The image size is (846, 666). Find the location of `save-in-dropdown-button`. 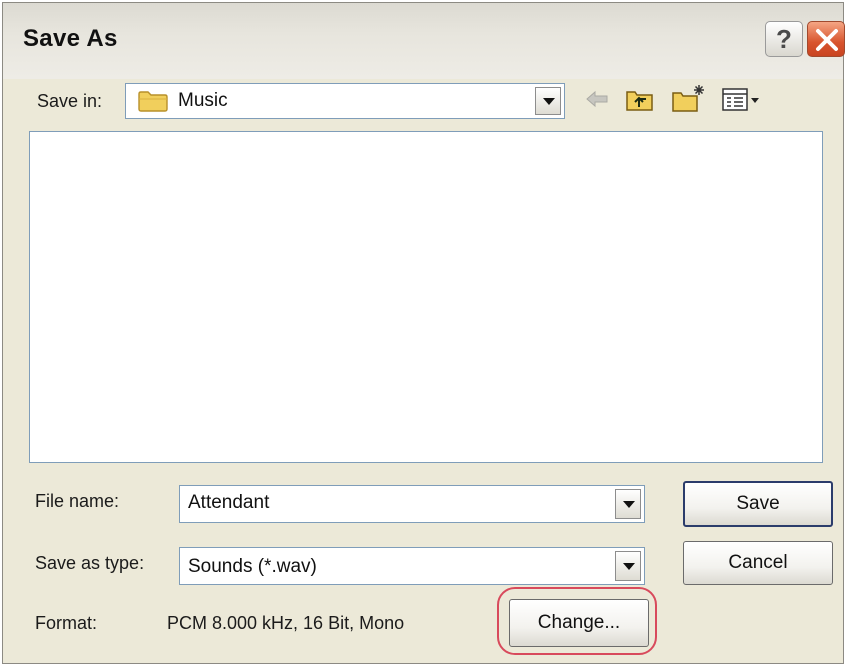

save-in-dropdown-button is located at coordinates (548, 101).